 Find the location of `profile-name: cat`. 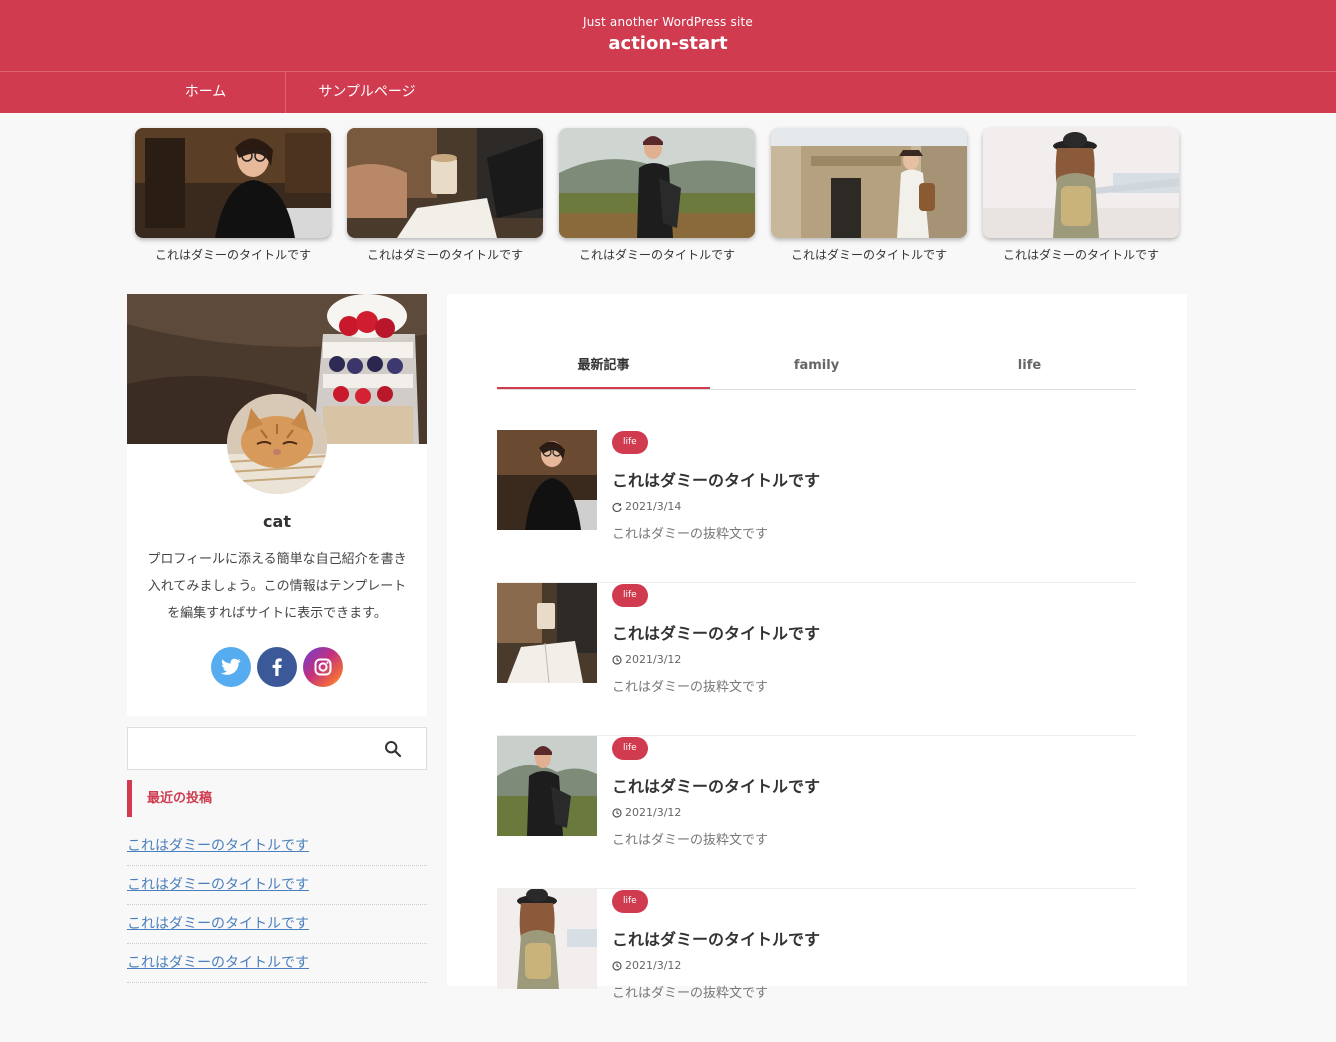

profile-name: cat is located at coordinates (277, 521).